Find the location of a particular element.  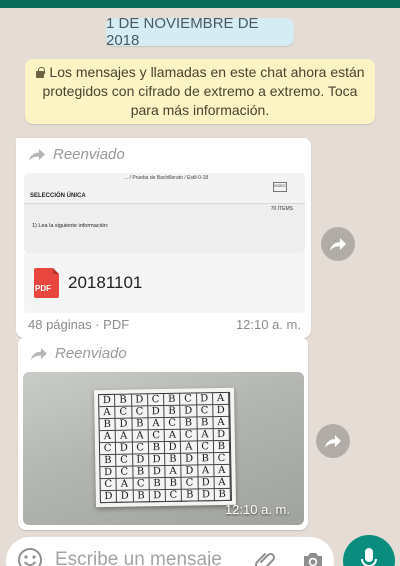

emoji-icon is located at coordinates (30, 557).